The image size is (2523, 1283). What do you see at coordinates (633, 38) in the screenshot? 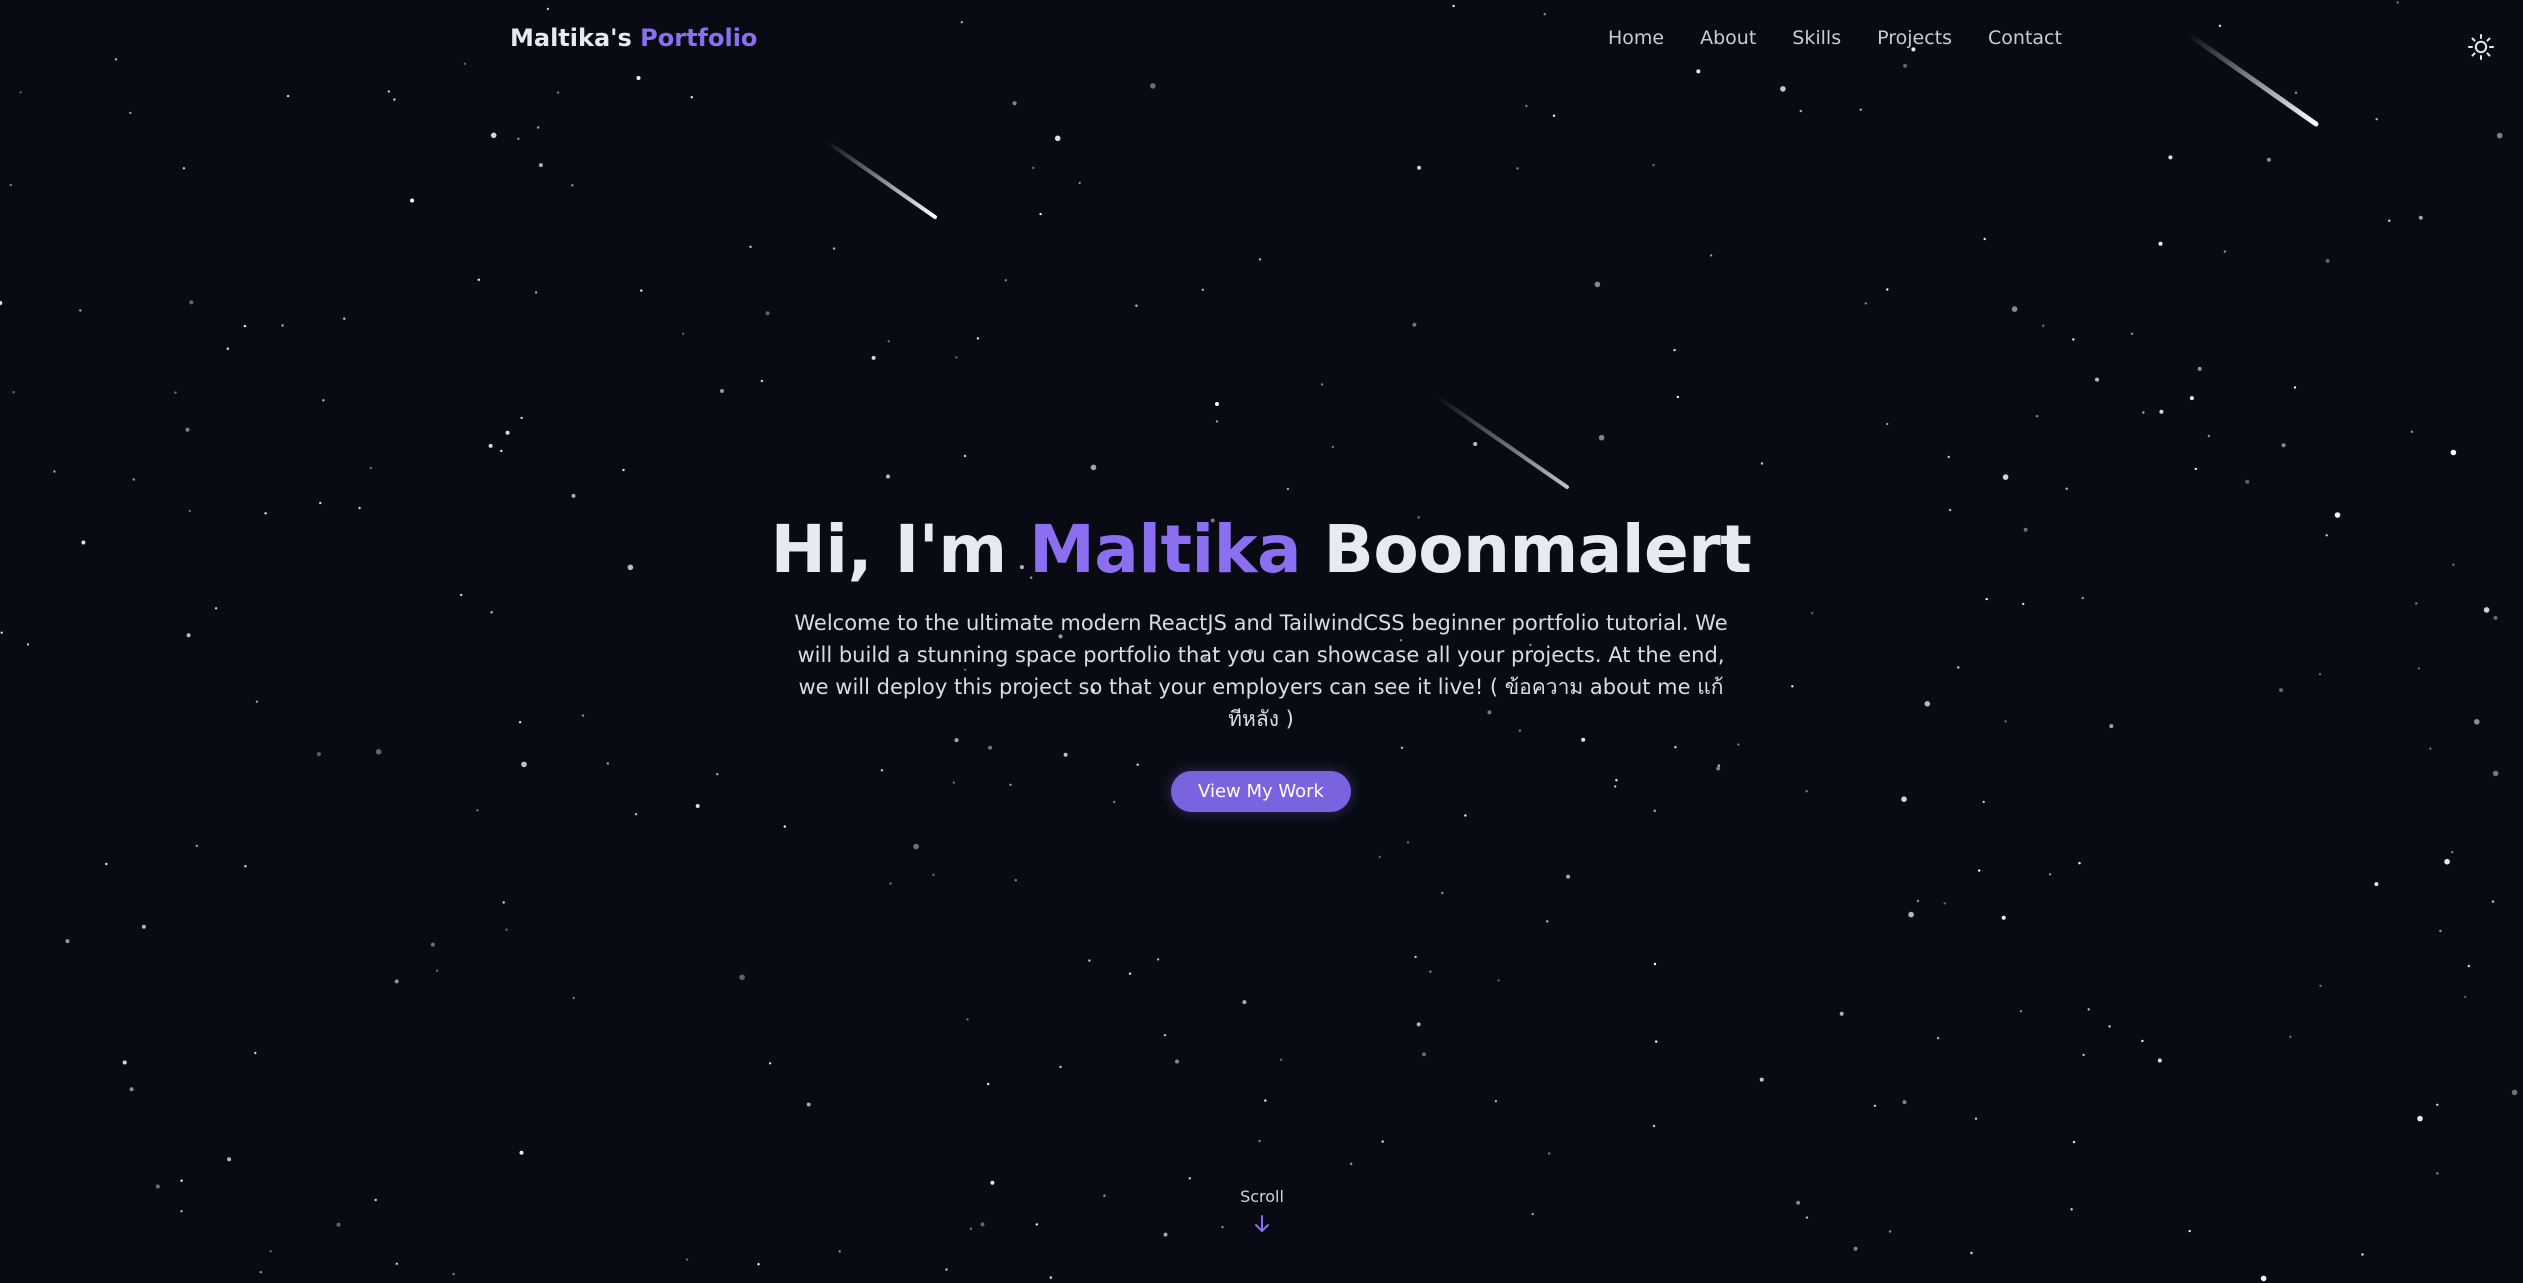
I see `brand-logo-link: Maltika's Portfolio` at bounding box center [633, 38].